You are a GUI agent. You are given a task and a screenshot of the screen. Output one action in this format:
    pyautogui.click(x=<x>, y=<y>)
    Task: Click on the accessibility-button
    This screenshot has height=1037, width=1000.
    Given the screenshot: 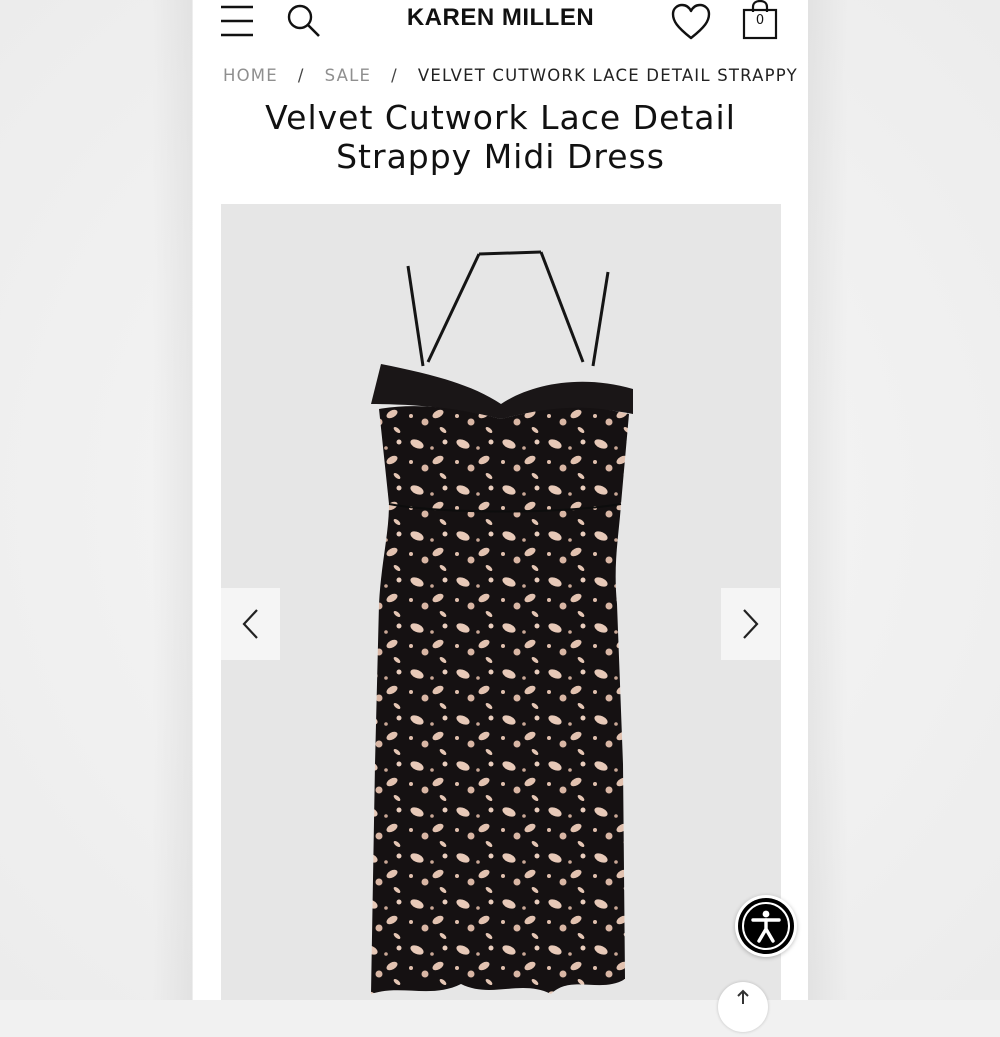 What is the action you would take?
    pyautogui.click(x=766, y=926)
    